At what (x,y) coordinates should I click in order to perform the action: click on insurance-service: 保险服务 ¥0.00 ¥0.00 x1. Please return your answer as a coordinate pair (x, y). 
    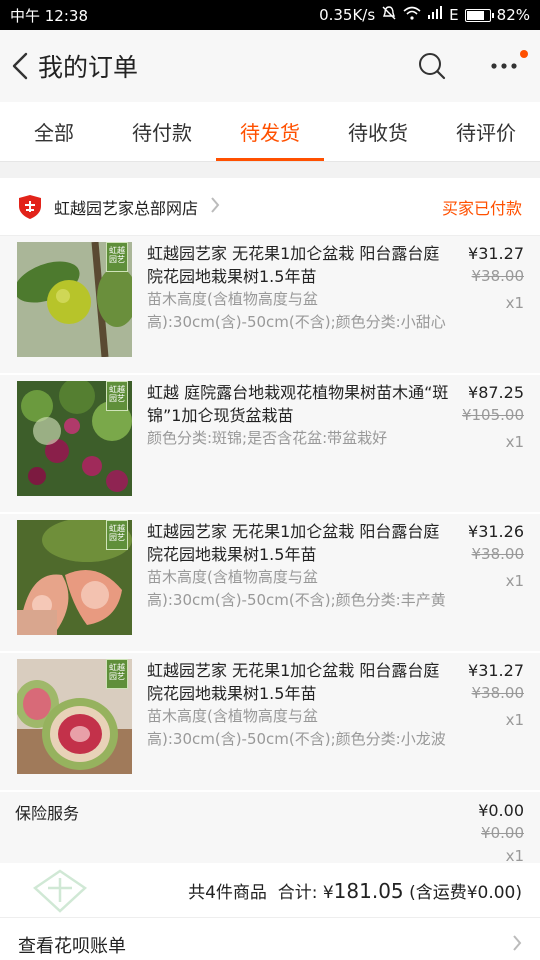
    Looking at the image, I should click on (270, 828).